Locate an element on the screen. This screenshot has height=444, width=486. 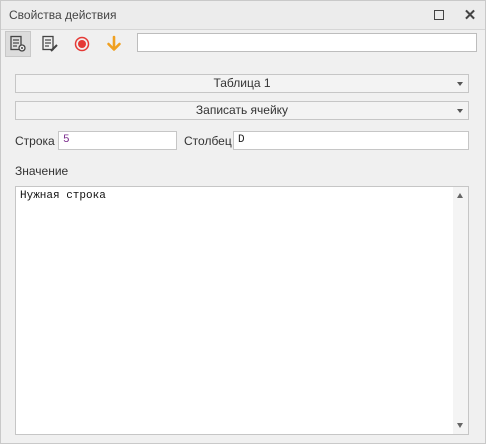
edit-properties-button is located at coordinates (50, 44).